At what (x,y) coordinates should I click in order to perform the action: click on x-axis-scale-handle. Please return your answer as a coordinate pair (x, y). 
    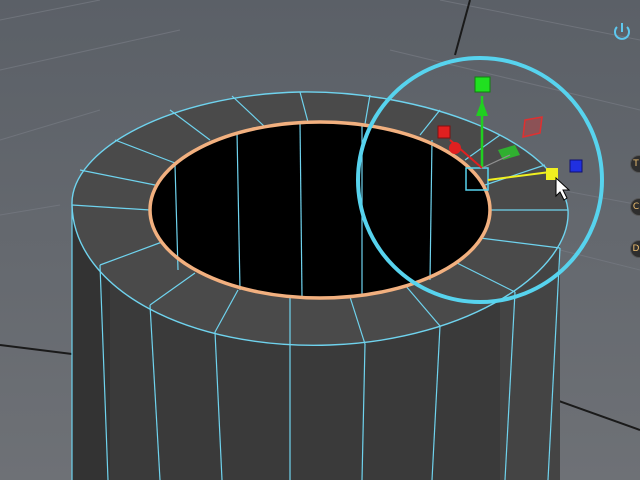
    Looking at the image, I should click on (444, 132).